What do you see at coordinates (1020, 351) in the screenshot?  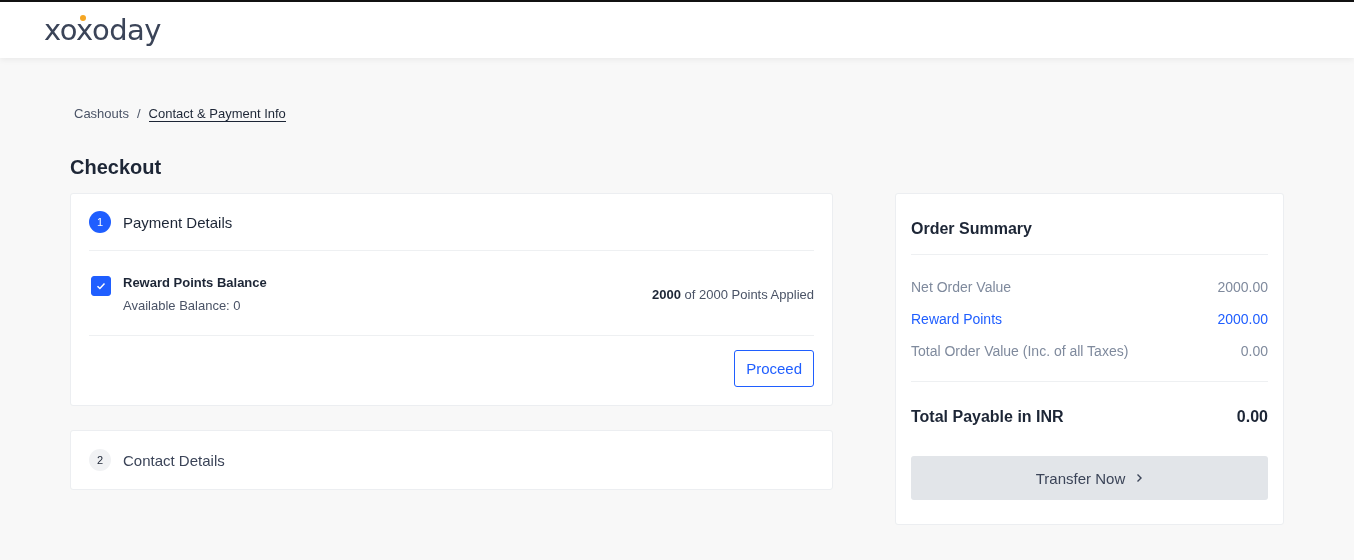 I see `summary-label: Total Order Value (Inc. of all Taxes)` at bounding box center [1020, 351].